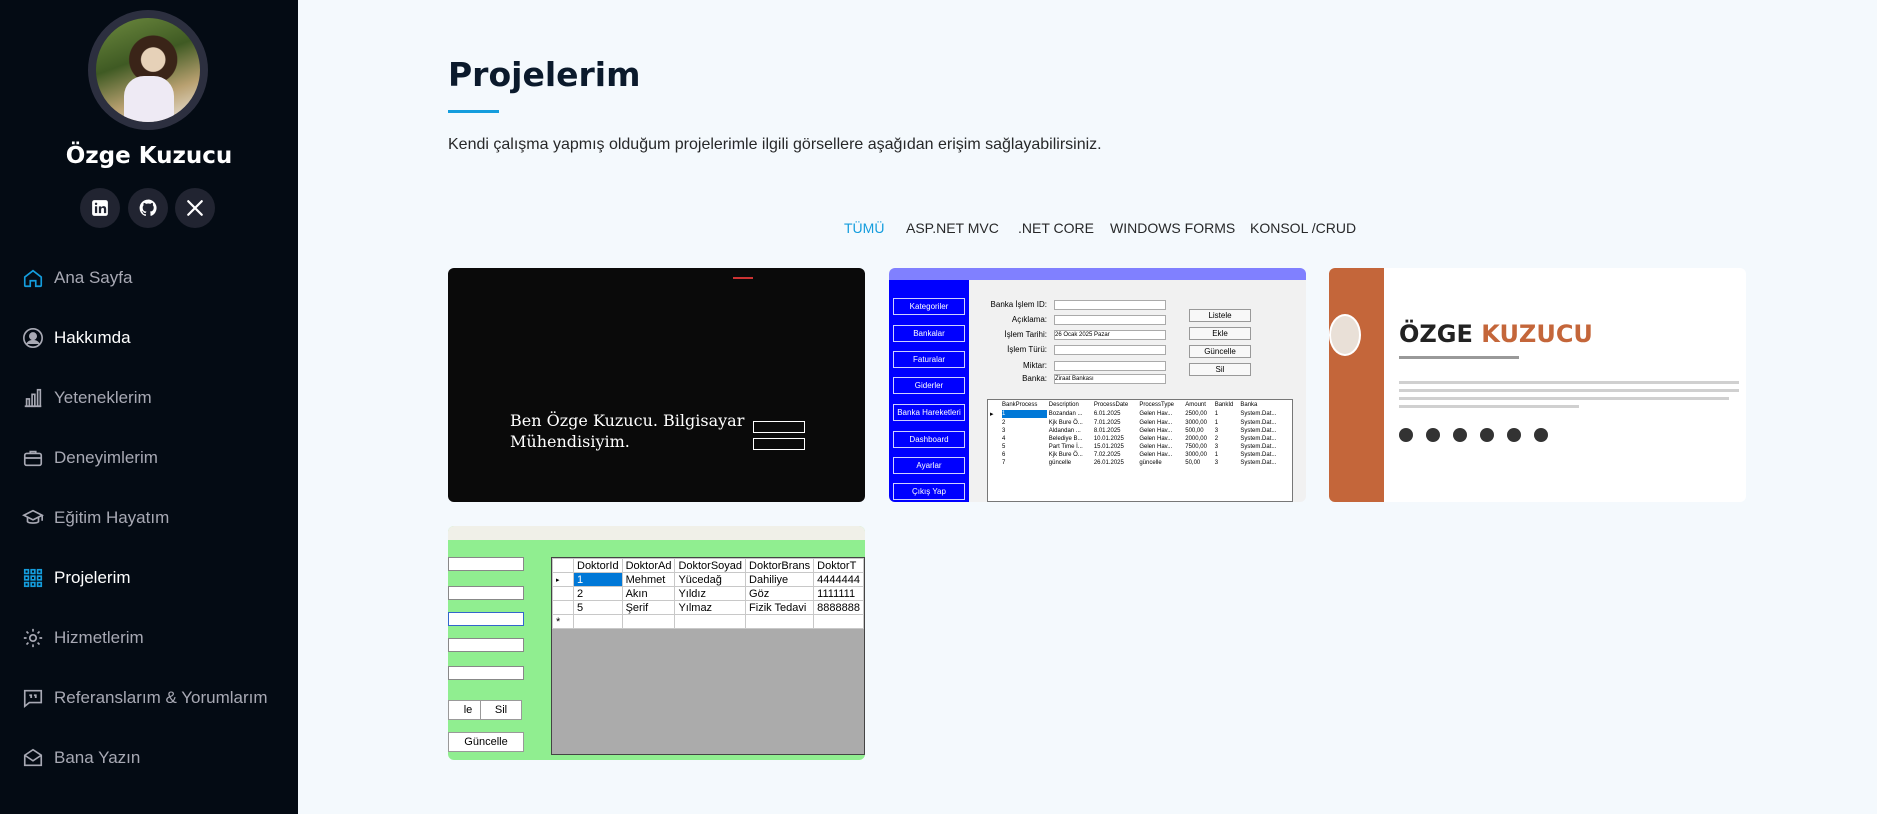 Image resolution: width=1877 pixels, height=814 pixels. Describe the element at coordinates (1004, 463) in the screenshot. I see `grid-cell: 7` at that location.